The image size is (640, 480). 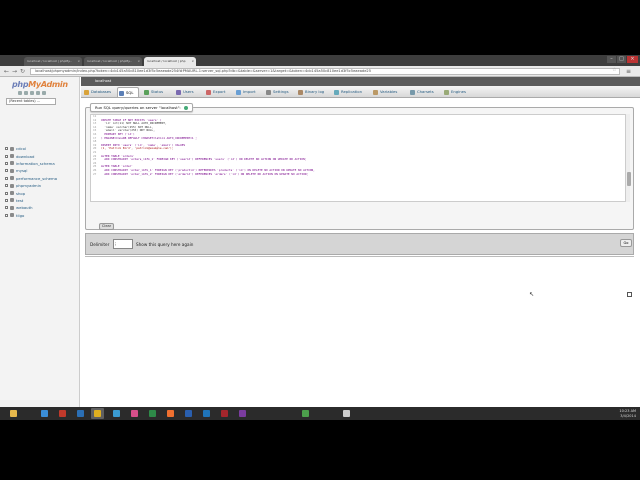 I want to click on access-icon, so click(x=224, y=413).